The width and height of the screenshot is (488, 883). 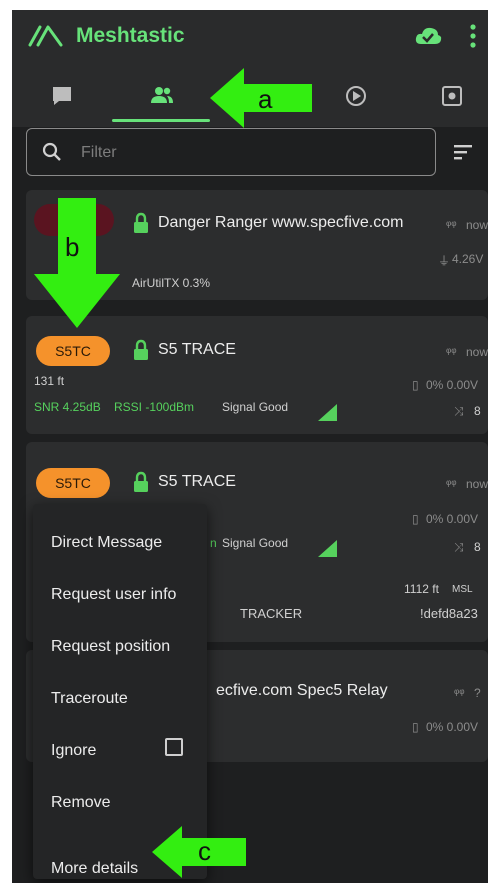 What do you see at coordinates (73, 751) in the screenshot?
I see `menu-item-ignore: Ignore` at bounding box center [73, 751].